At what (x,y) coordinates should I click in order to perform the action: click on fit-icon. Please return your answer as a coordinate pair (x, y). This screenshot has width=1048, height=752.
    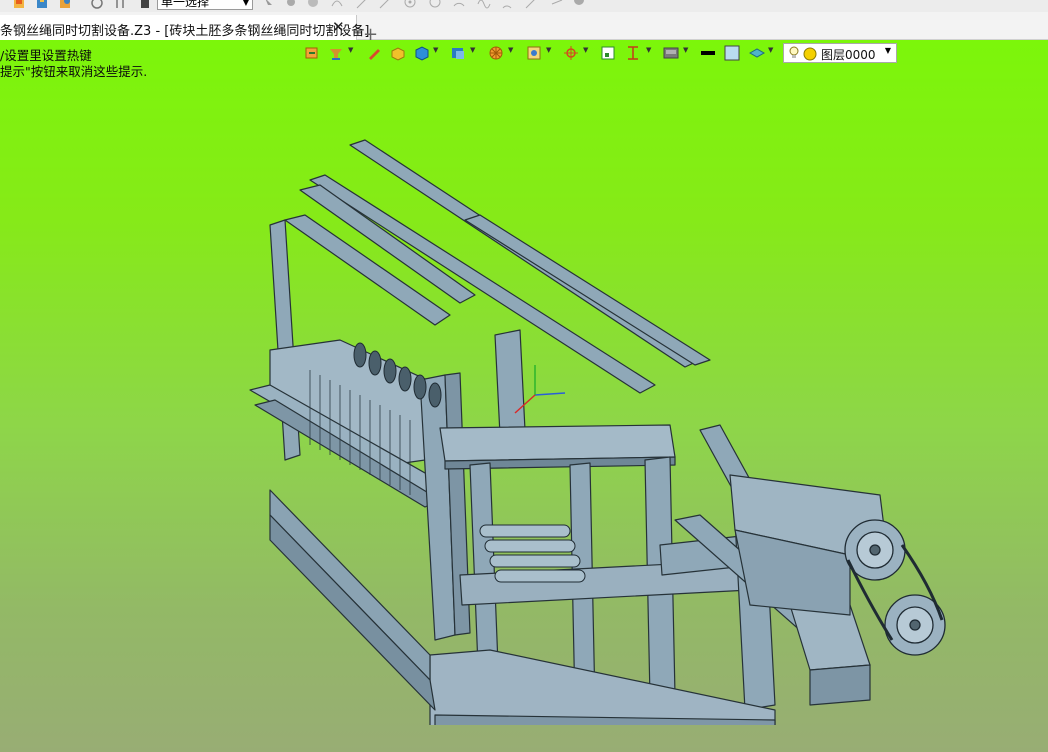
    Looking at the image, I should click on (608, 53).